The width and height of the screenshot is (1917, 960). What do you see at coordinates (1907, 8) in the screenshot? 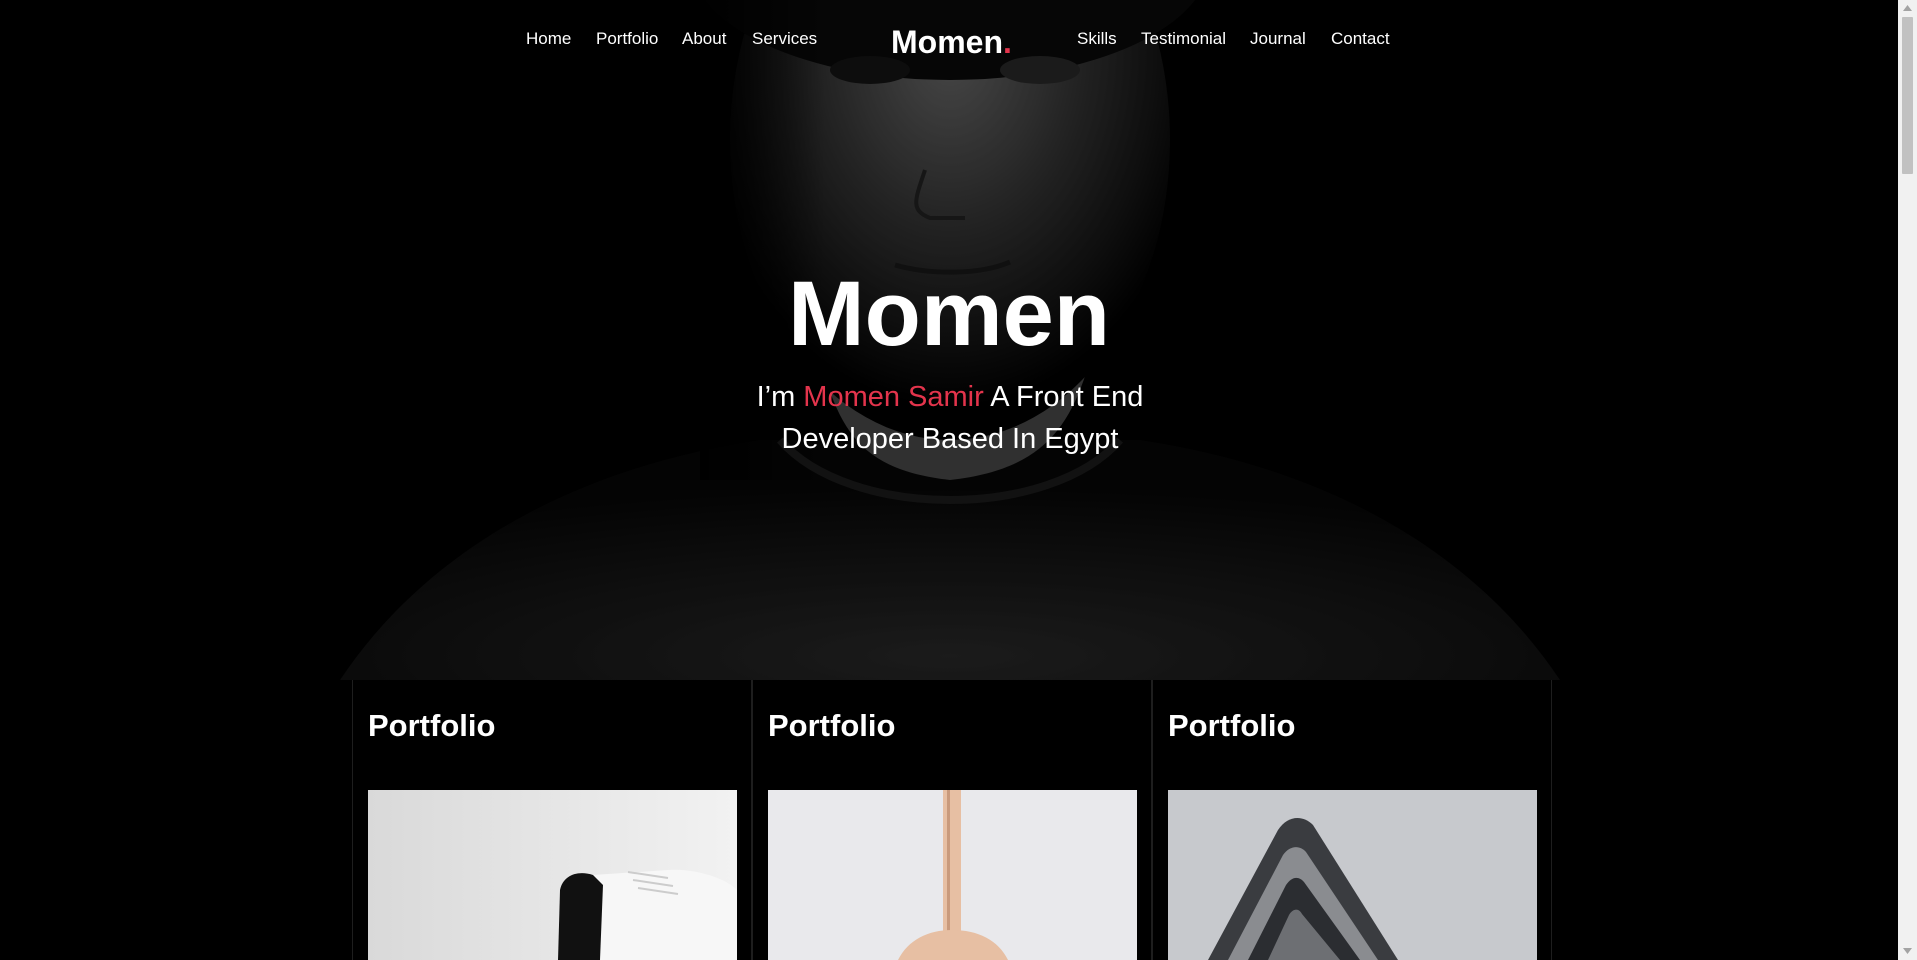
I see `scroll-up-arrow-icon` at bounding box center [1907, 8].